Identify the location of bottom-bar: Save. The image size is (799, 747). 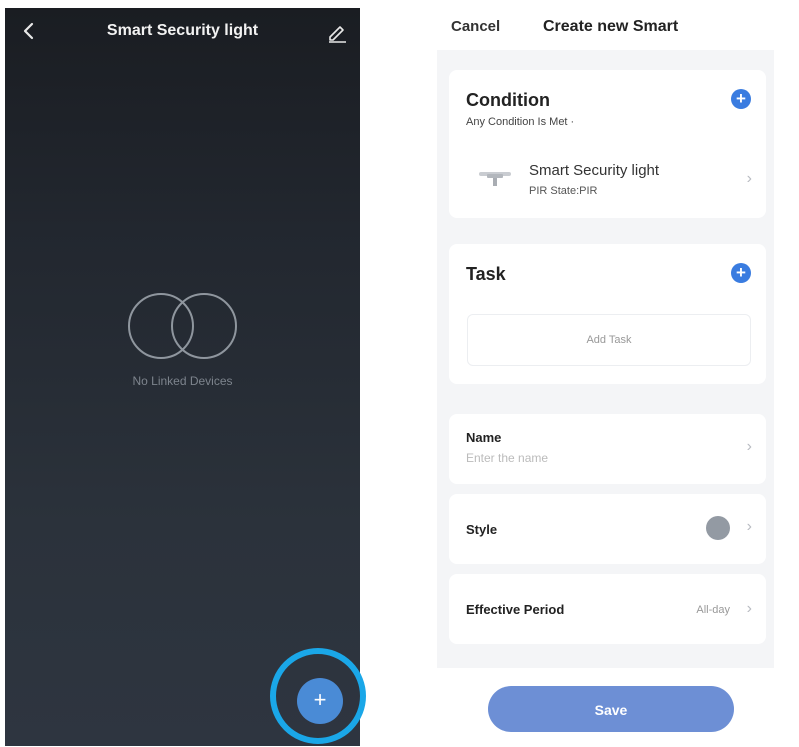
(605, 707).